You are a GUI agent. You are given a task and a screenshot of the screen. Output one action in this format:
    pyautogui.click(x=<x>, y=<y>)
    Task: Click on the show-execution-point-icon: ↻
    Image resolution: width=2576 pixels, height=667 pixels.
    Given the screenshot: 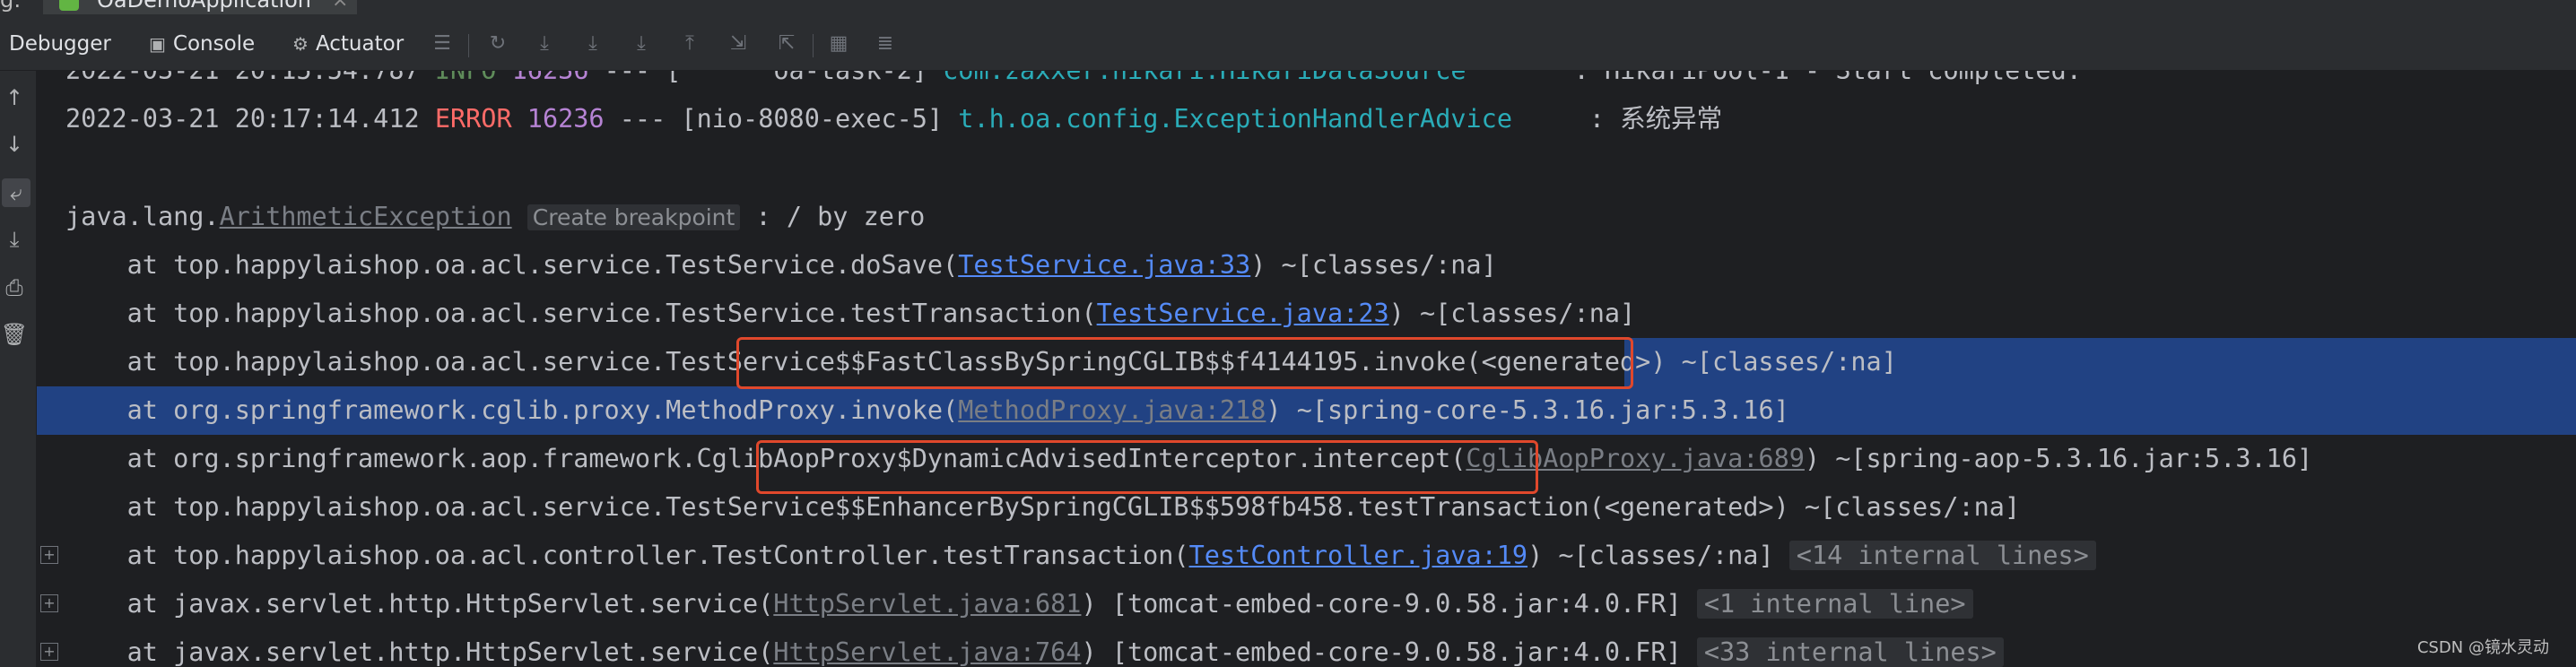 What is the action you would take?
    pyautogui.click(x=497, y=44)
    